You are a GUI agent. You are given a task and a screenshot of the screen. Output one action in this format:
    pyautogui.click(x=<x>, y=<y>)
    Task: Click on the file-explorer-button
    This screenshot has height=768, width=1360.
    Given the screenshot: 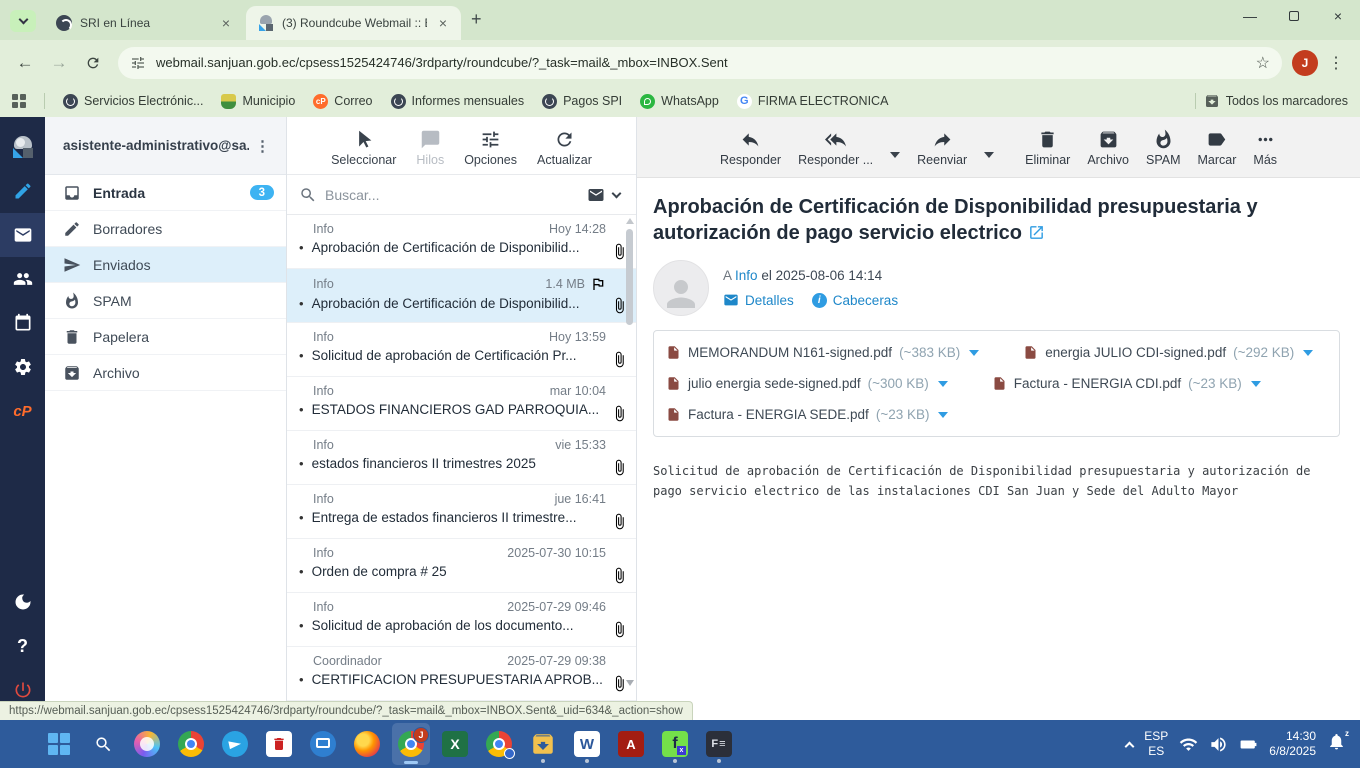 What is the action you would take?
    pyautogui.click(x=543, y=744)
    